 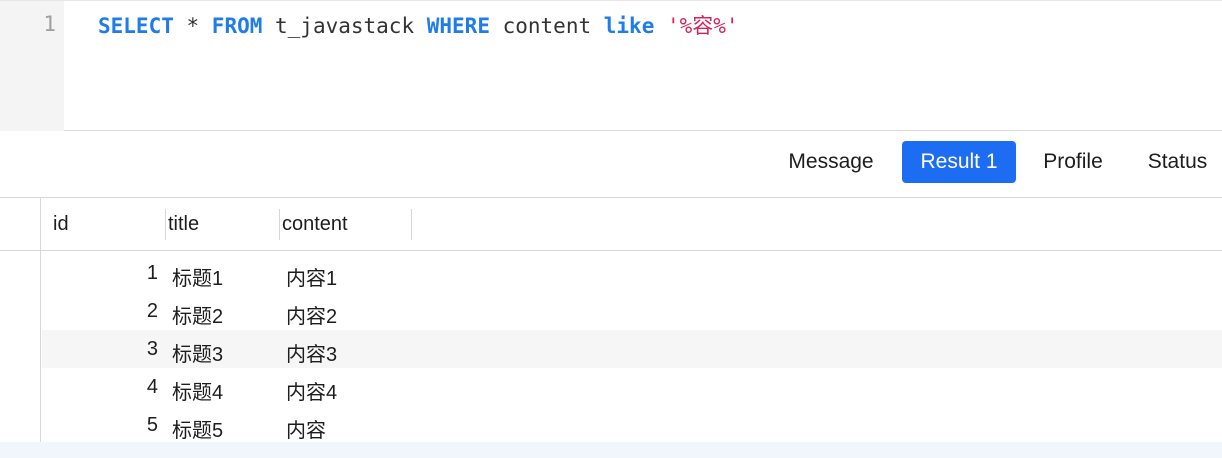 I want to click on cell-content: 内容, so click(x=306, y=428).